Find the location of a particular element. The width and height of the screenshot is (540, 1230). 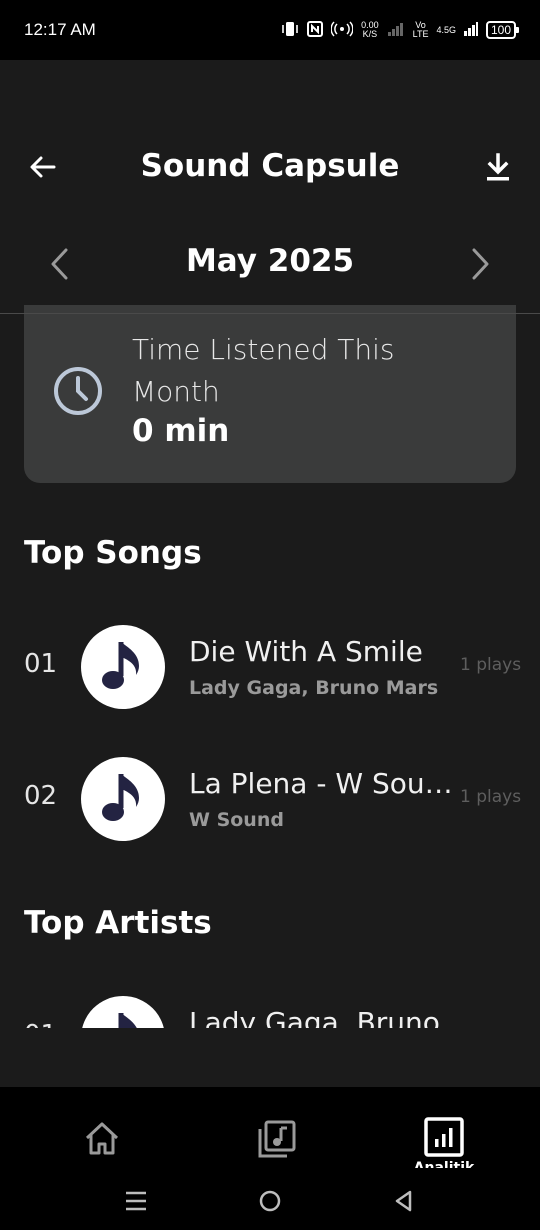

hotspot-icon is located at coordinates (342, 30).